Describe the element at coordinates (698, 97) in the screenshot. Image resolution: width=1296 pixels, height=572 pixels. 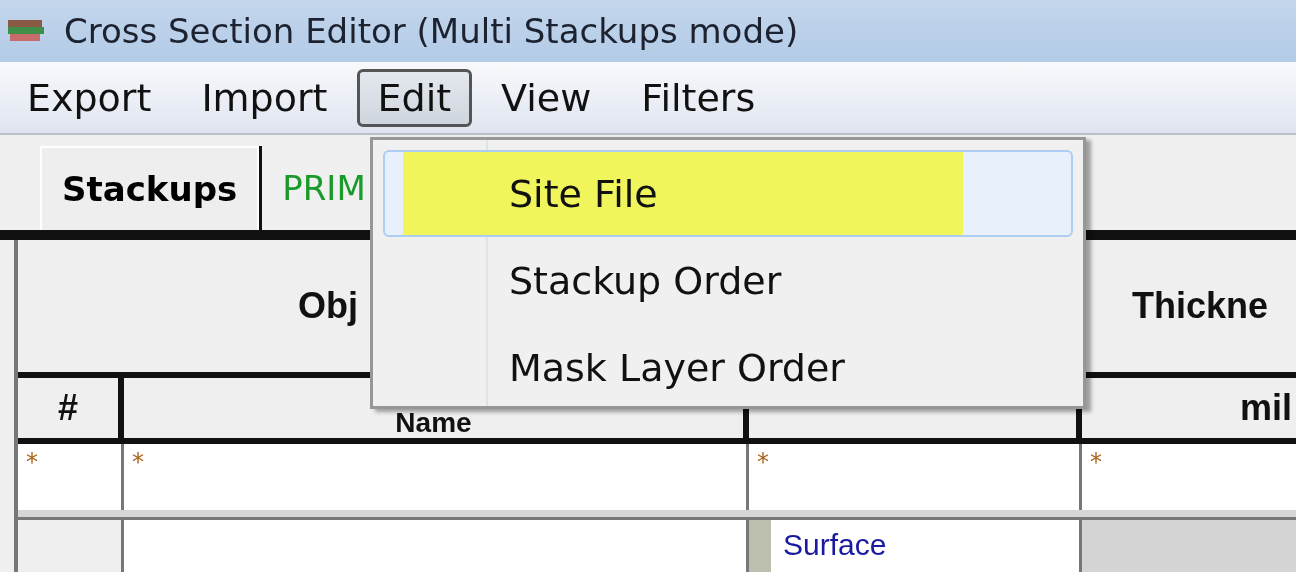
I see `menu-item: Filters` at that location.